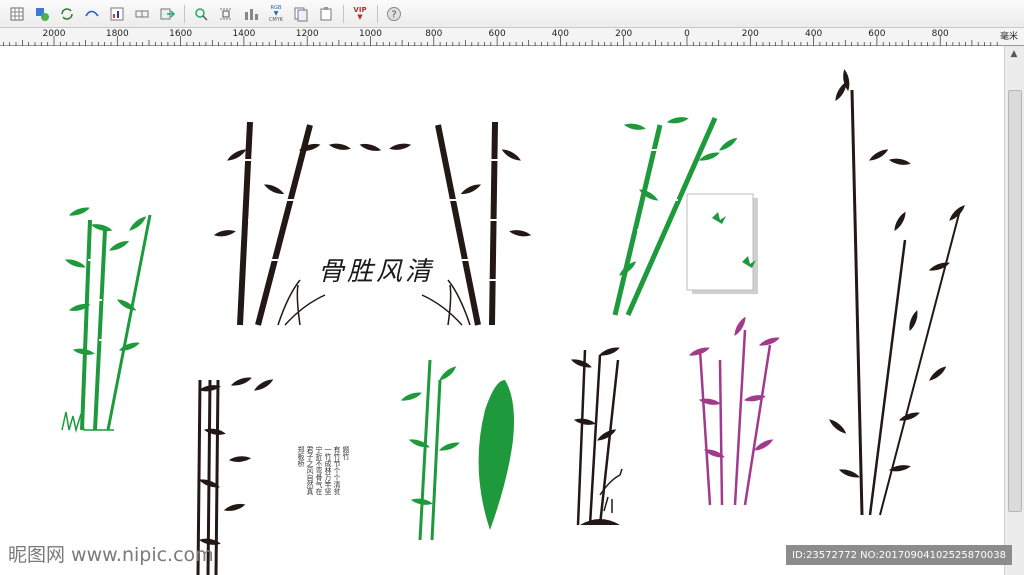 The width and height of the screenshot is (1024, 575). Describe the element at coordinates (92, 14) in the screenshot. I see `undo-curve-icon` at that location.